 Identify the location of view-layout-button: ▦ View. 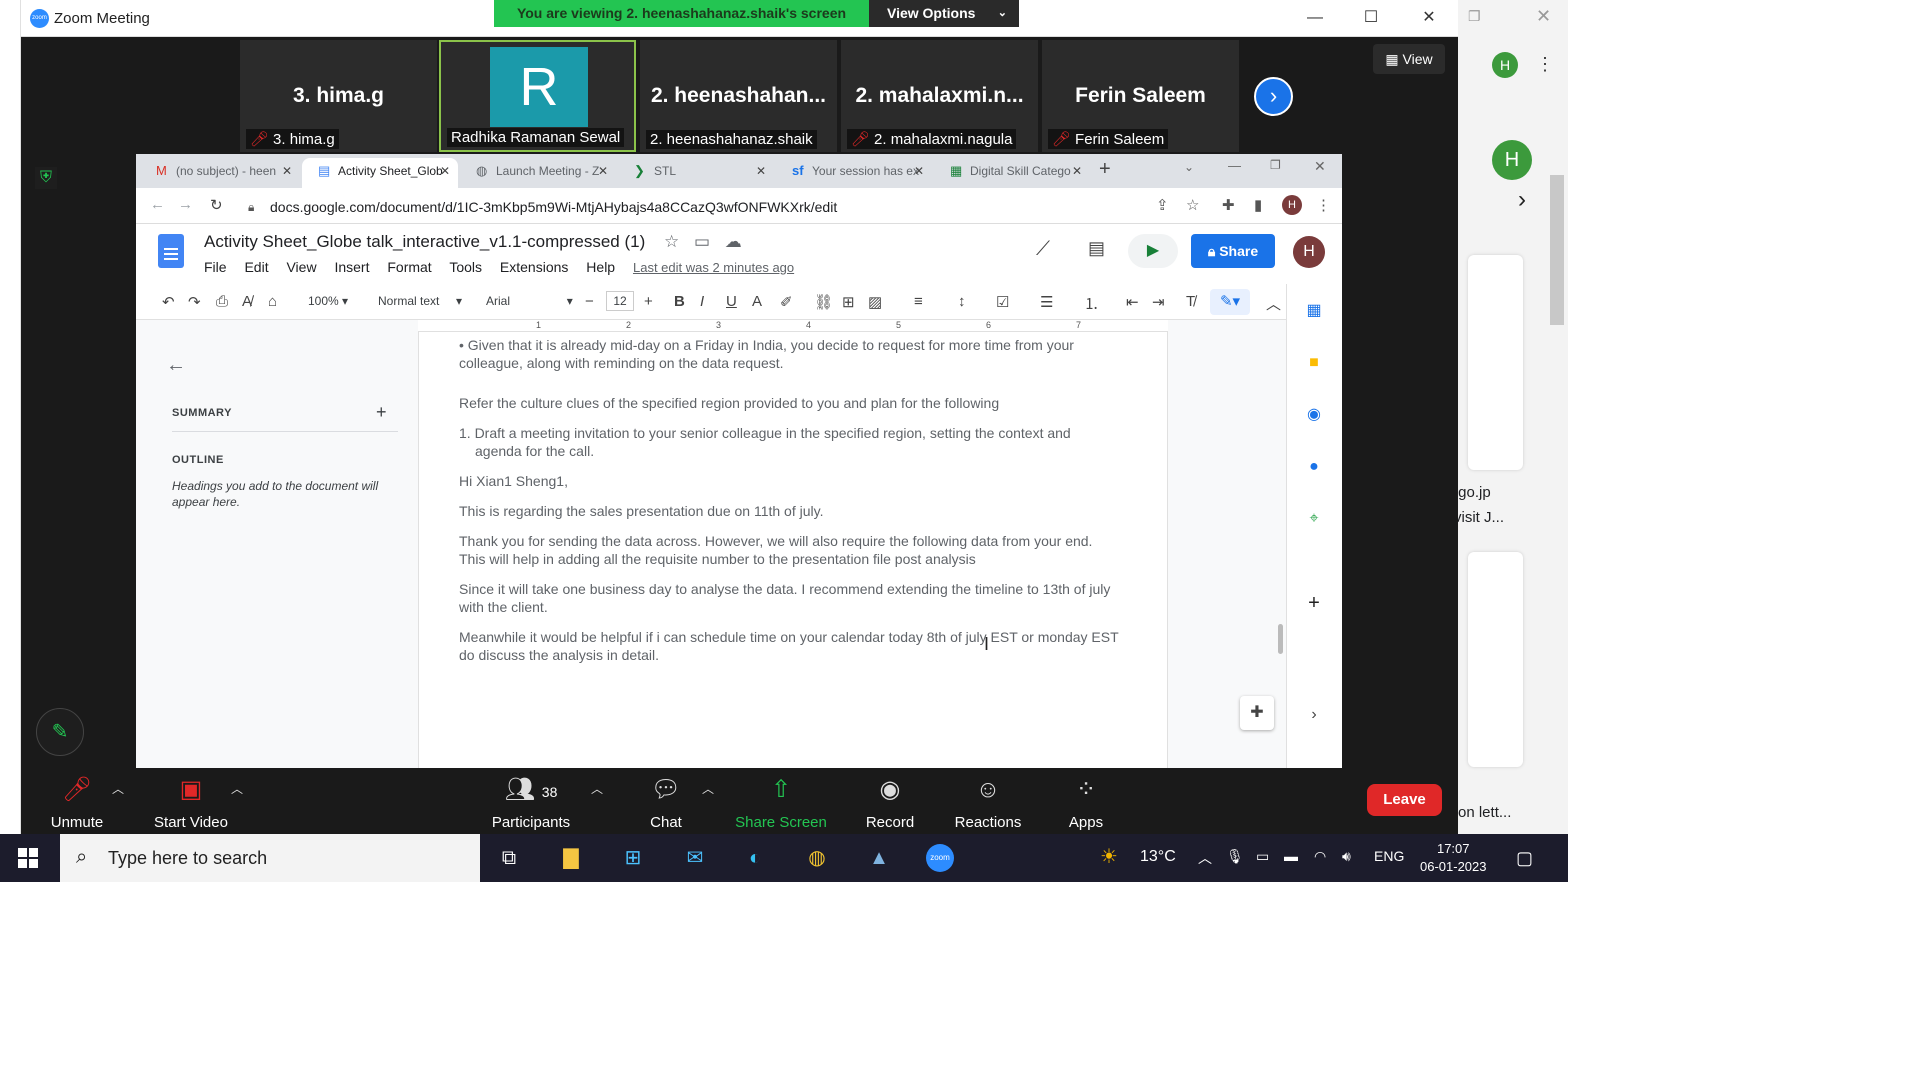
(1409, 59).